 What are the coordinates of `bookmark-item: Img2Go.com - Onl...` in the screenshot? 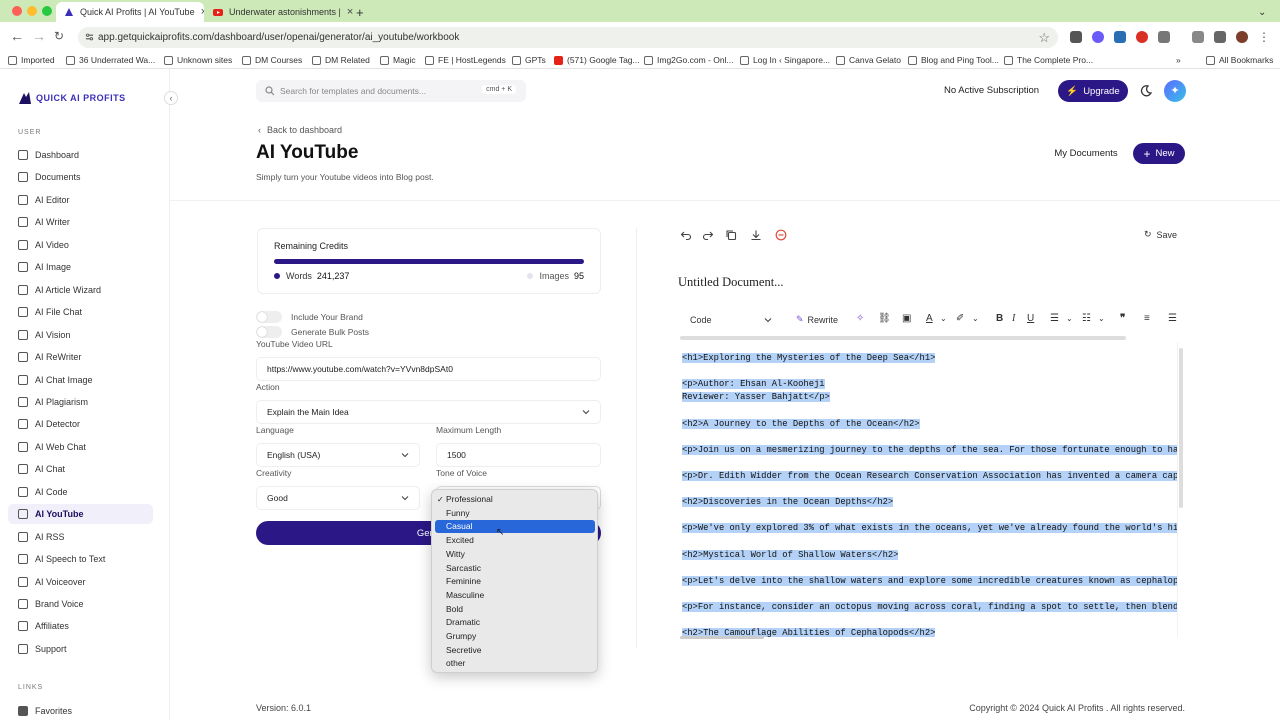 It's located at (689, 60).